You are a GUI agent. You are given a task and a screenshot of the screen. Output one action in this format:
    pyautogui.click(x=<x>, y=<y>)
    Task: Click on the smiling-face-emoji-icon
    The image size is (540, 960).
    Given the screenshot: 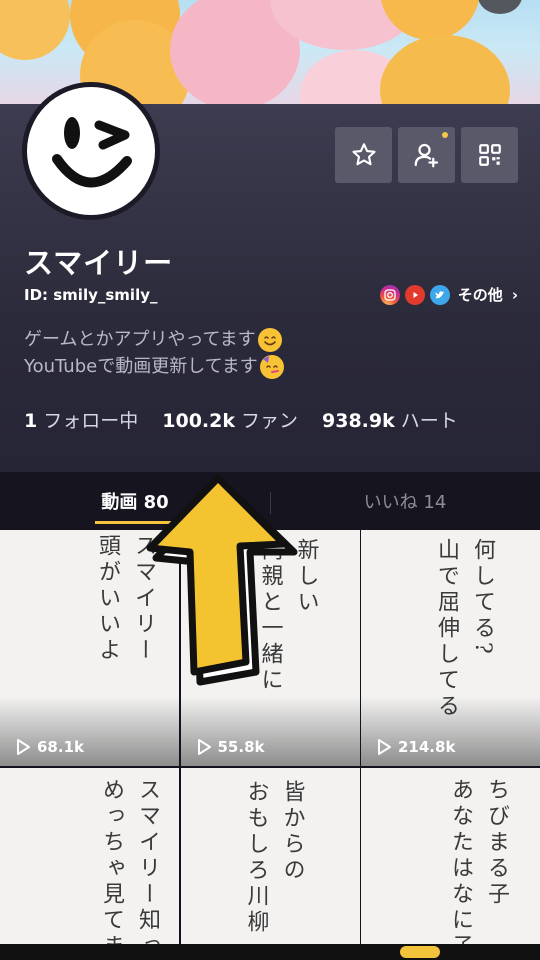 What is the action you would take?
    pyautogui.click(x=269, y=339)
    